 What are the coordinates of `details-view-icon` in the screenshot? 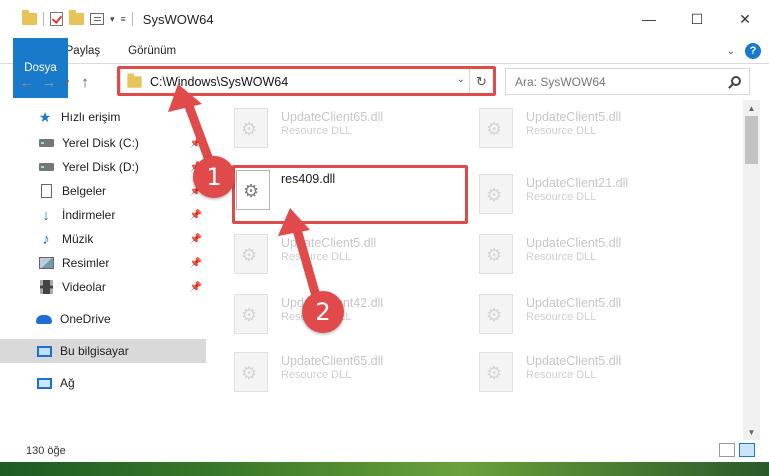 It's located at (727, 450).